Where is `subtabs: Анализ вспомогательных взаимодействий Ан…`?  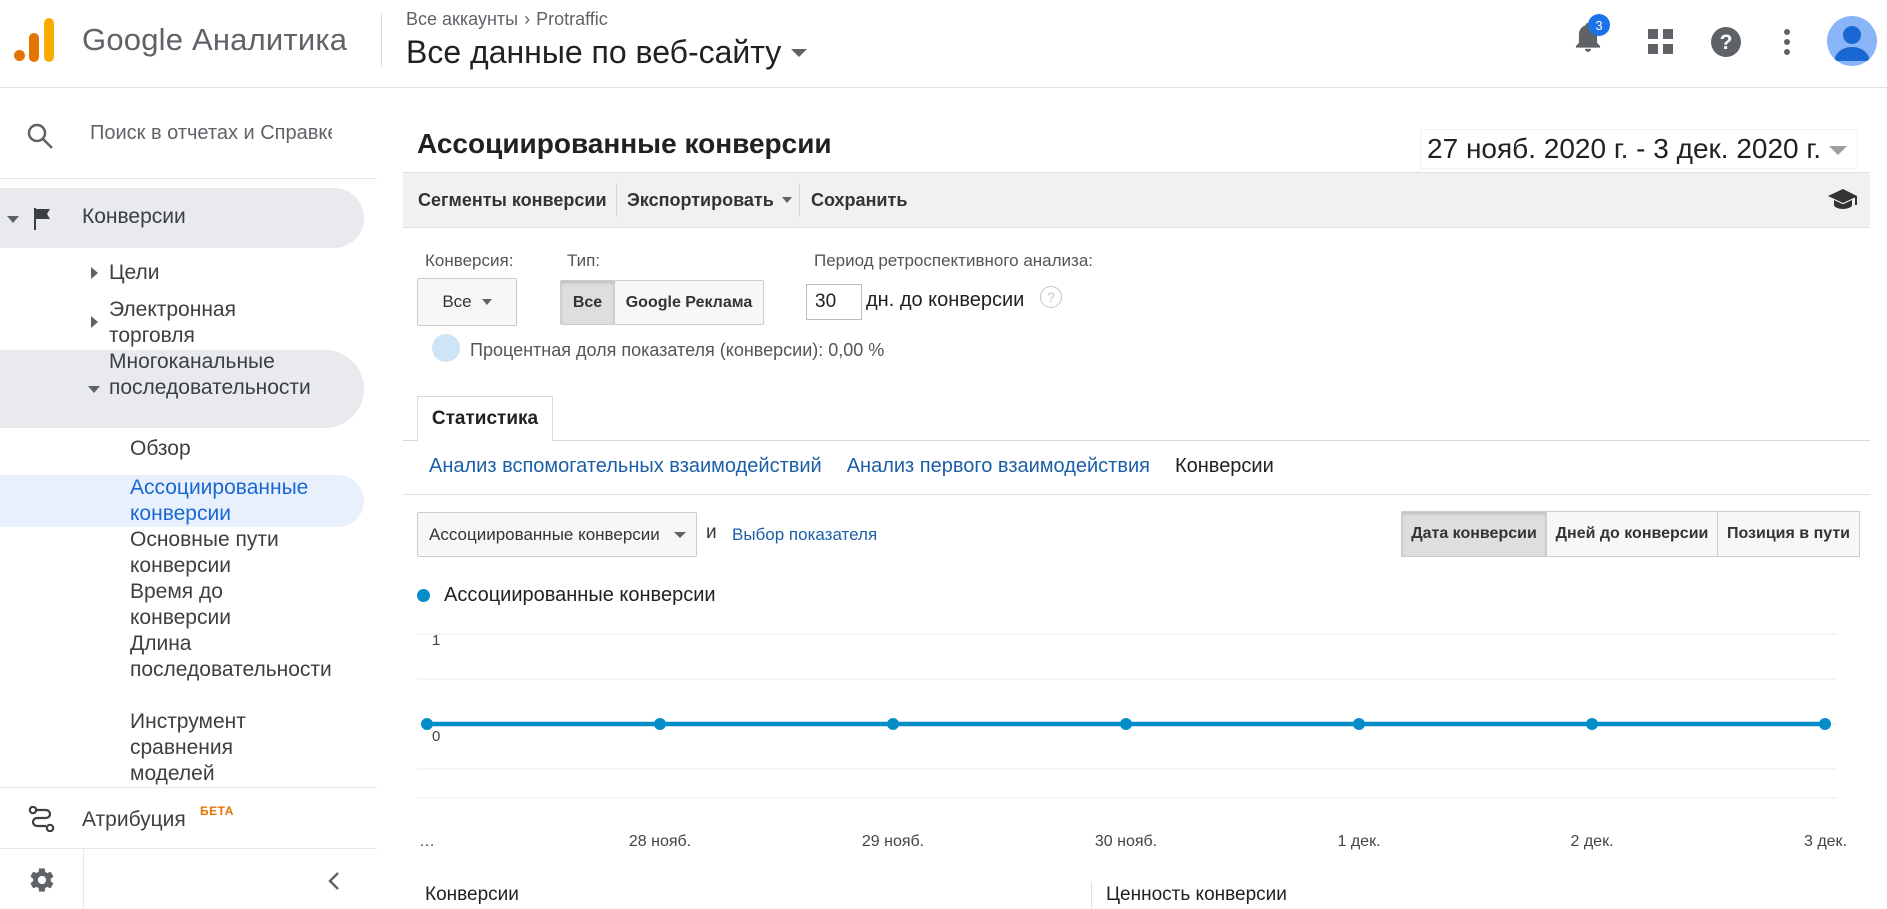 subtabs: Анализ вспомогательных взаимодействий Ан… is located at coordinates (851, 466).